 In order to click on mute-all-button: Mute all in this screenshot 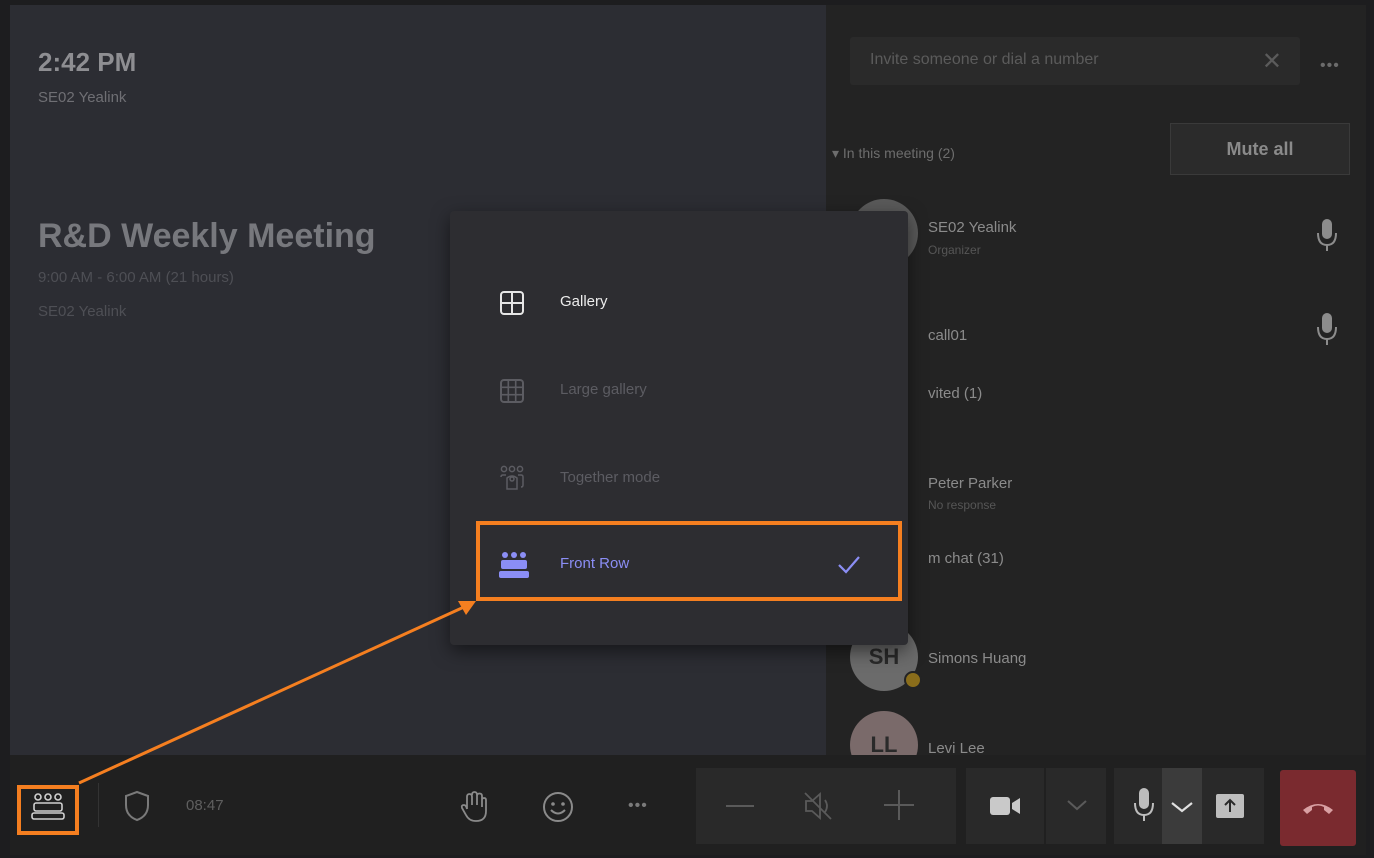, I will do `click(1260, 149)`.